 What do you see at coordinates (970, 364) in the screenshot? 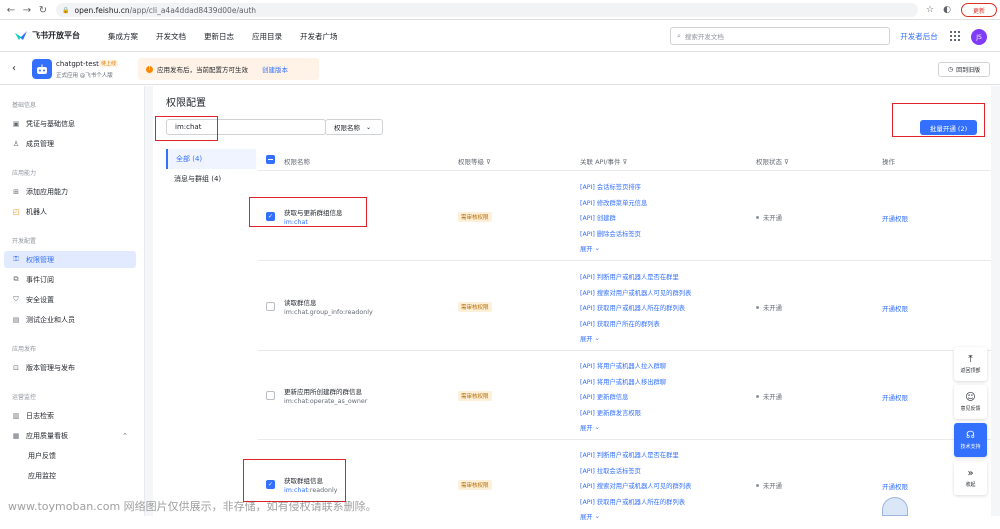
I see `back-to-top-button: ⤒ 返回顶部` at bounding box center [970, 364].